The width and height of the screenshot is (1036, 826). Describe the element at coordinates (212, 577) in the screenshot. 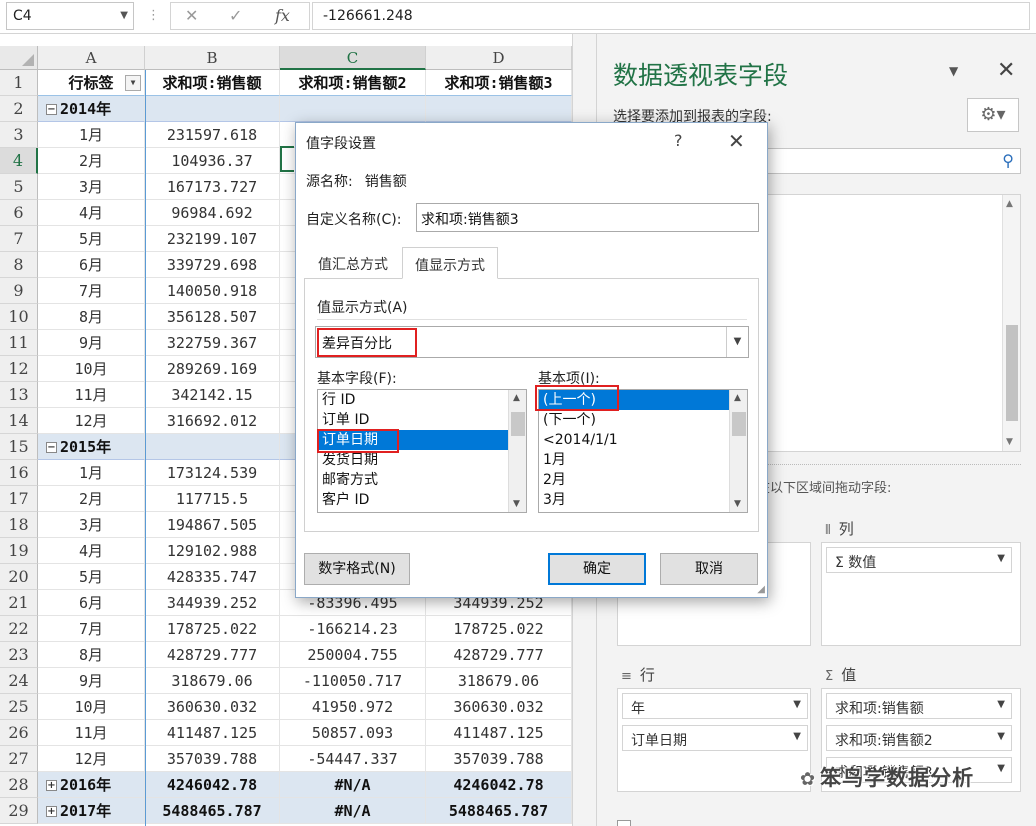

I see `cell-b: 428335.747` at that location.